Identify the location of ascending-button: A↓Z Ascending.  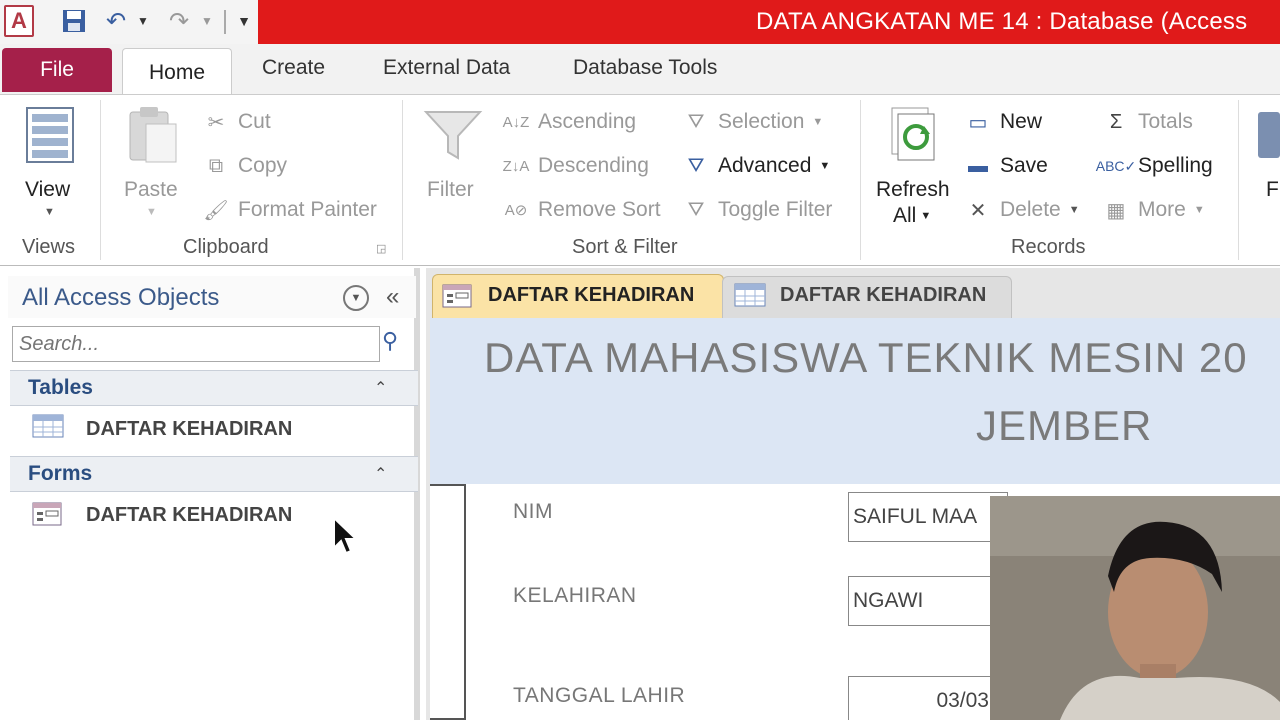
(569, 122).